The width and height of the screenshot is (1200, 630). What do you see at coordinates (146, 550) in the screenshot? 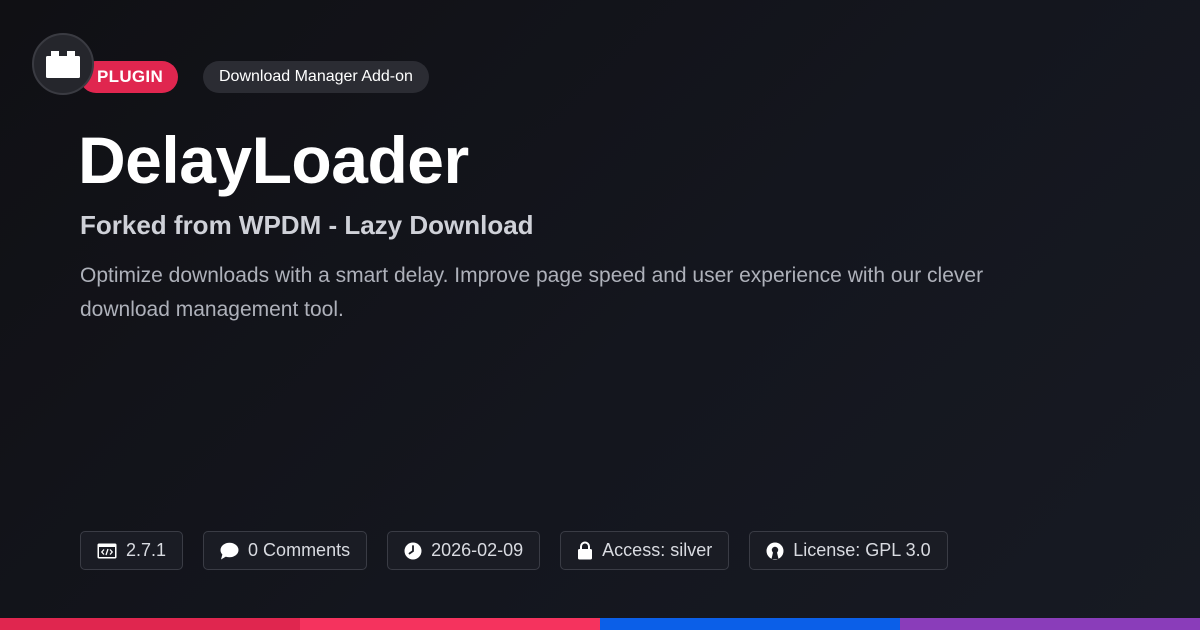
I see `version-label: 2.7.1` at bounding box center [146, 550].